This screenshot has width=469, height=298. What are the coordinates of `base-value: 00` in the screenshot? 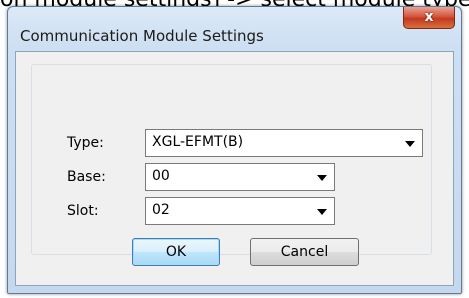 It's located at (161, 176).